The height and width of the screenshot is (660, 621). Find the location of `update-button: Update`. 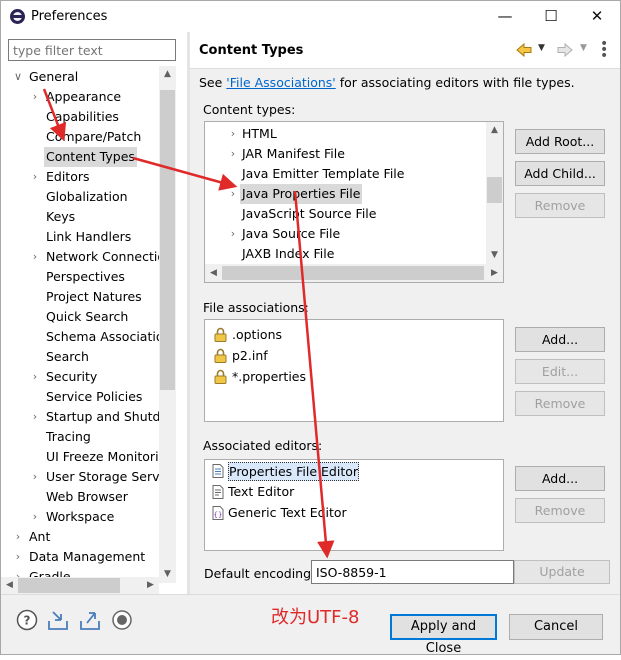

update-button: Update is located at coordinates (562, 572).